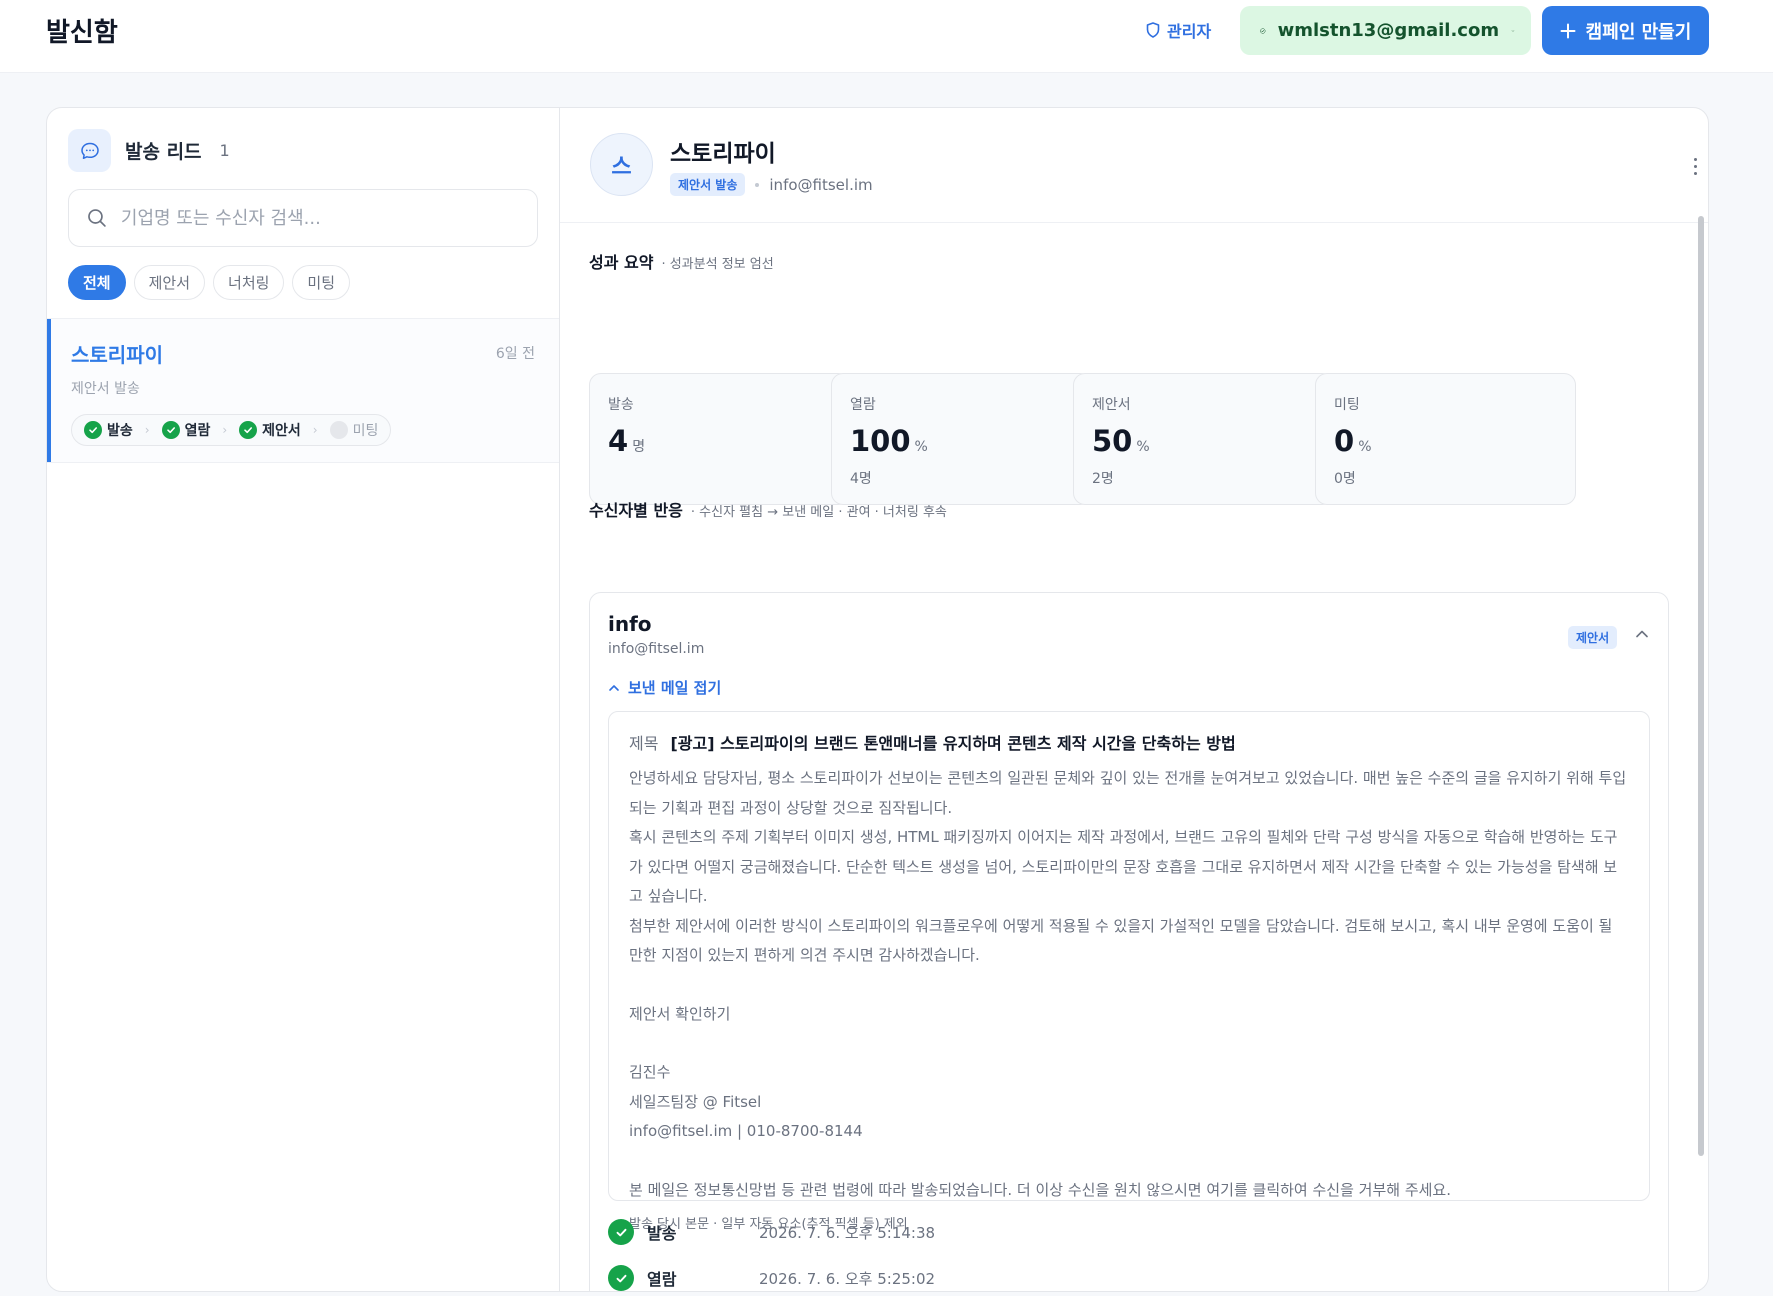 The width and height of the screenshot is (1773, 1296). What do you see at coordinates (636, 510) in the screenshot?
I see `recipients-title: 수신자별 반응` at bounding box center [636, 510].